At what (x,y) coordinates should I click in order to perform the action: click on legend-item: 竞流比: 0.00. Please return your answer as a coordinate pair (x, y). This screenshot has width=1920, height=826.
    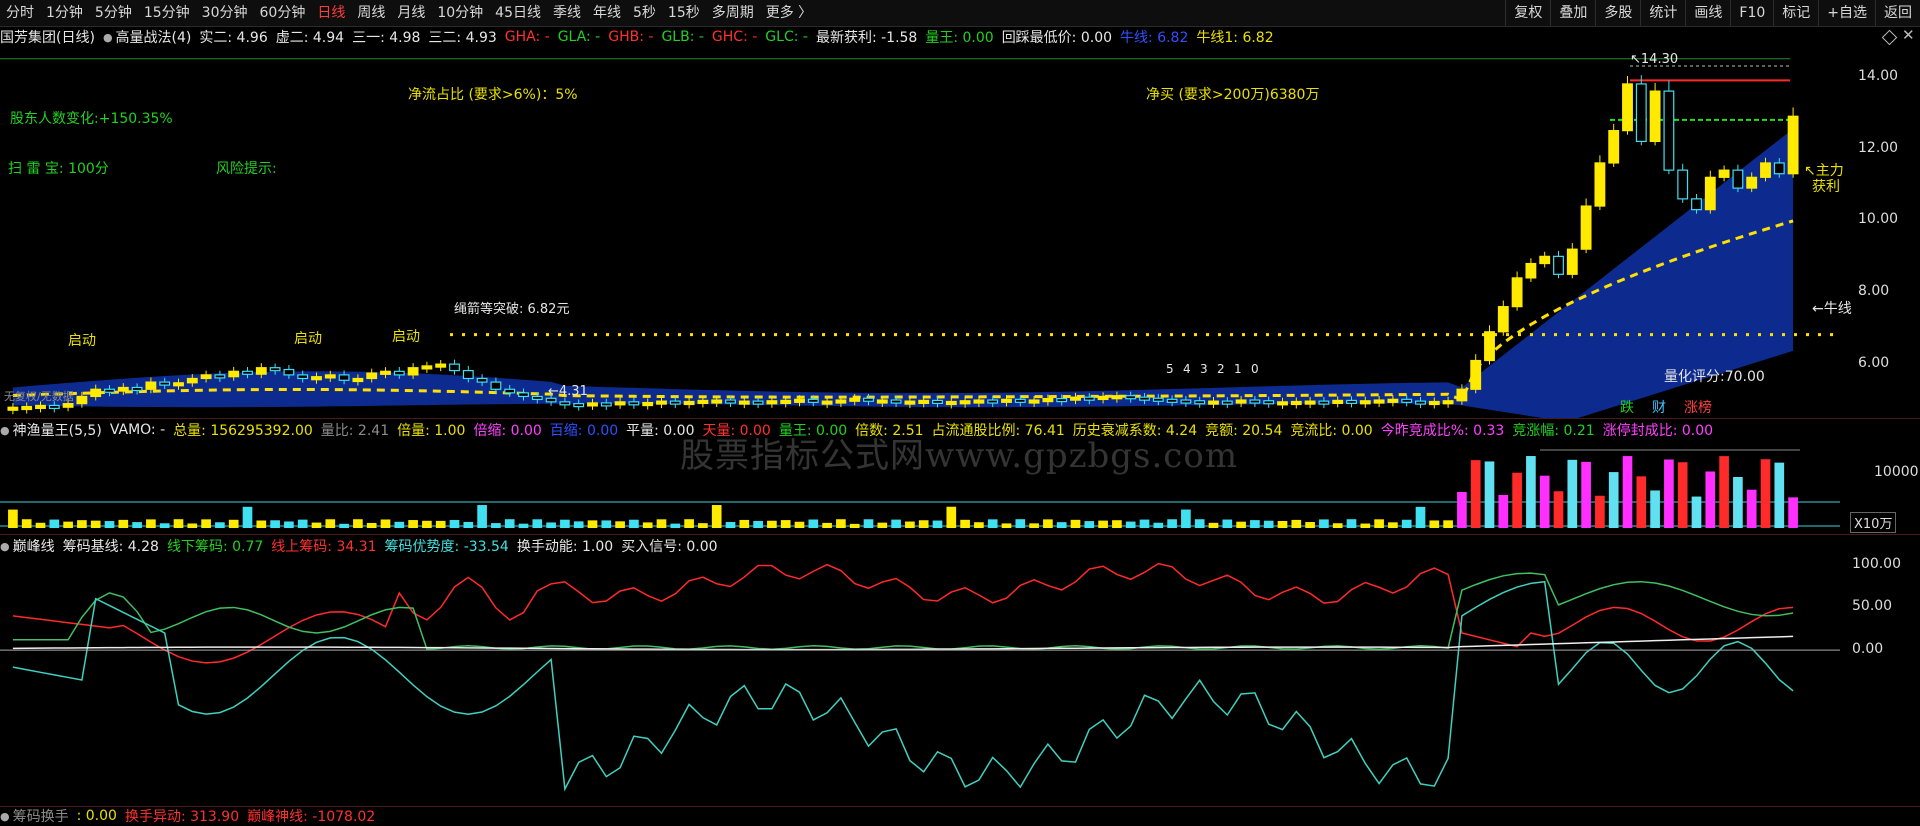
    Looking at the image, I should click on (1331, 431).